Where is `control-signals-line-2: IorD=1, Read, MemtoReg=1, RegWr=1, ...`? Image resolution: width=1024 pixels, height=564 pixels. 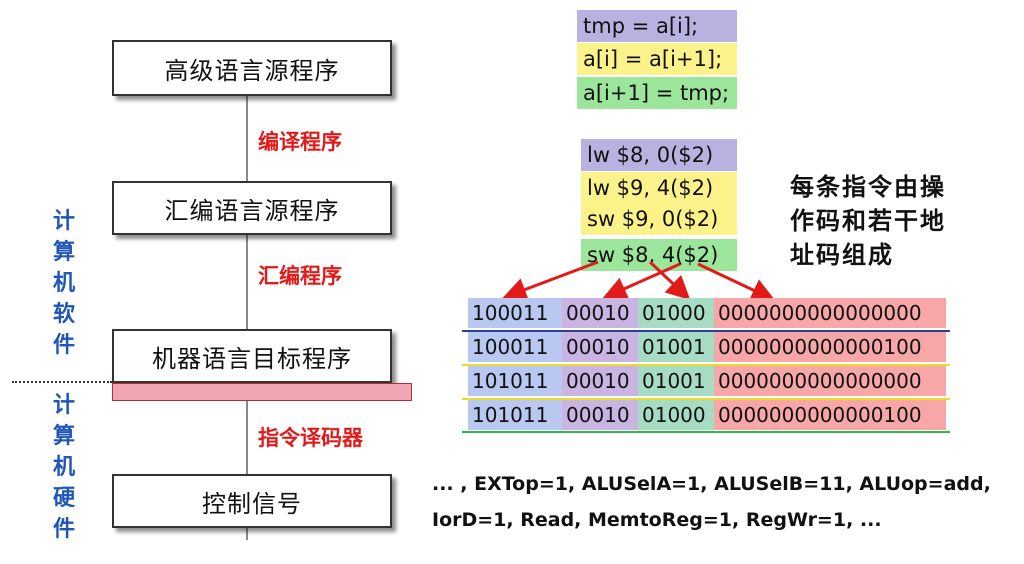 control-signals-line-2: IorD=1, Read, MemtoReg=1, RegWr=1, ... is located at coordinates (657, 520).